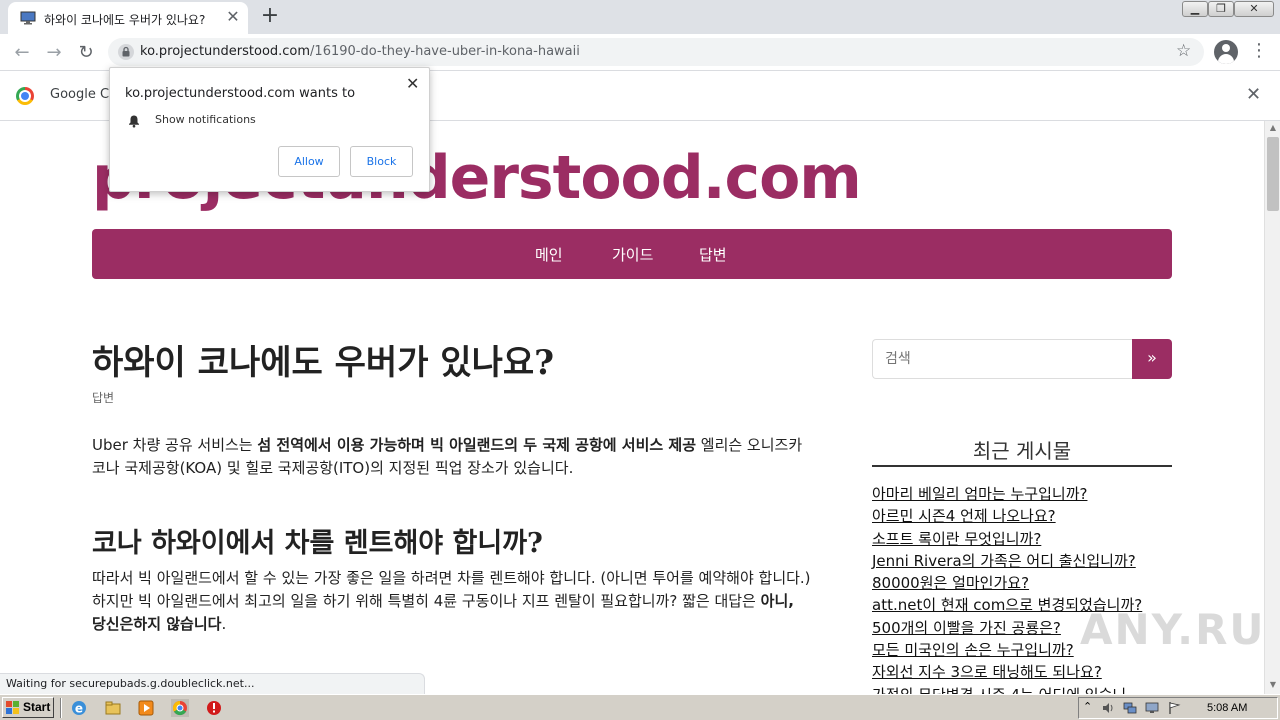 The height and width of the screenshot is (720, 1280). I want to click on nav-item-guide: 가이드, so click(632, 254).